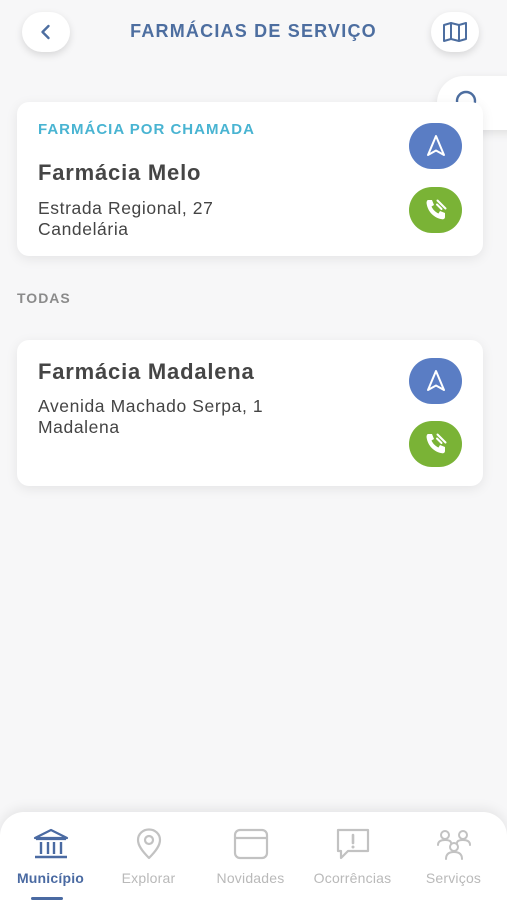 The width and height of the screenshot is (507, 900). What do you see at coordinates (250, 878) in the screenshot?
I see `tab-label: Novidades` at bounding box center [250, 878].